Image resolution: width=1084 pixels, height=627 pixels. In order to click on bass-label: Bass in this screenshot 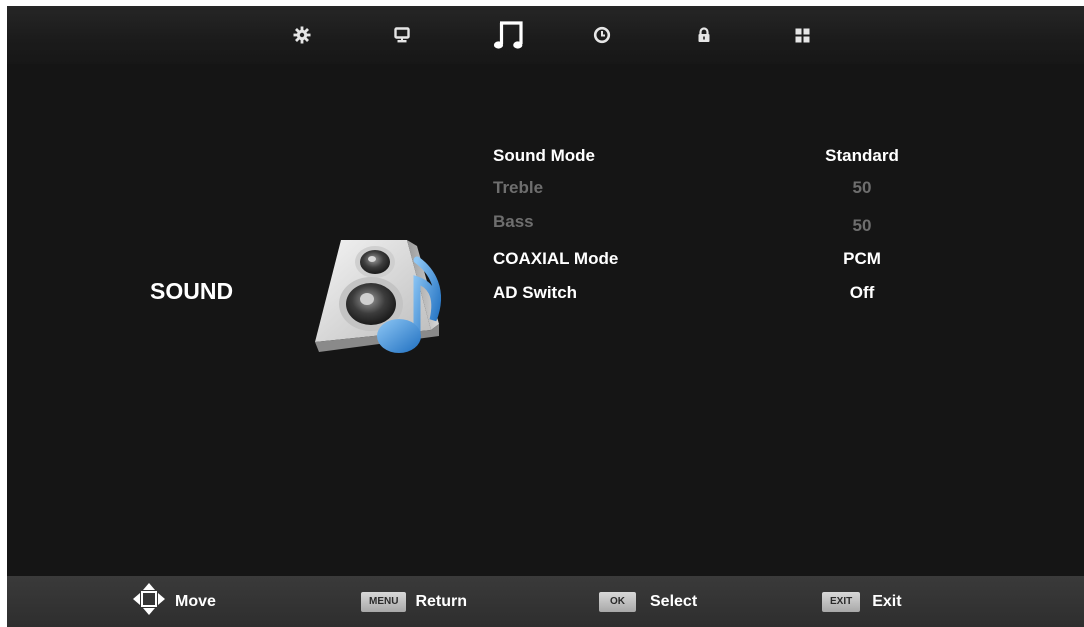, I will do `click(513, 221)`.